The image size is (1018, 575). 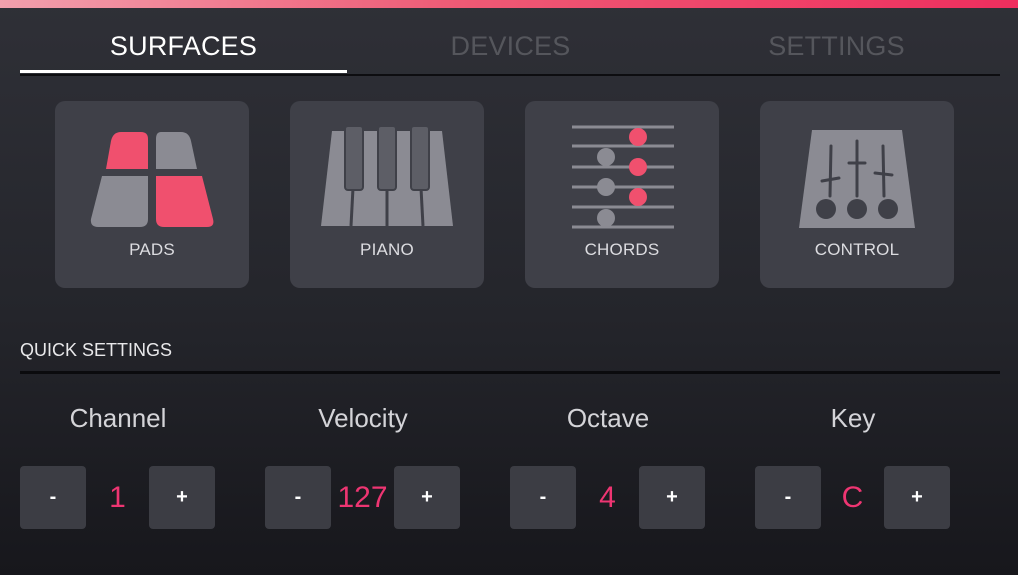 I want to click on active-tab-indicator, so click(x=183, y=71).